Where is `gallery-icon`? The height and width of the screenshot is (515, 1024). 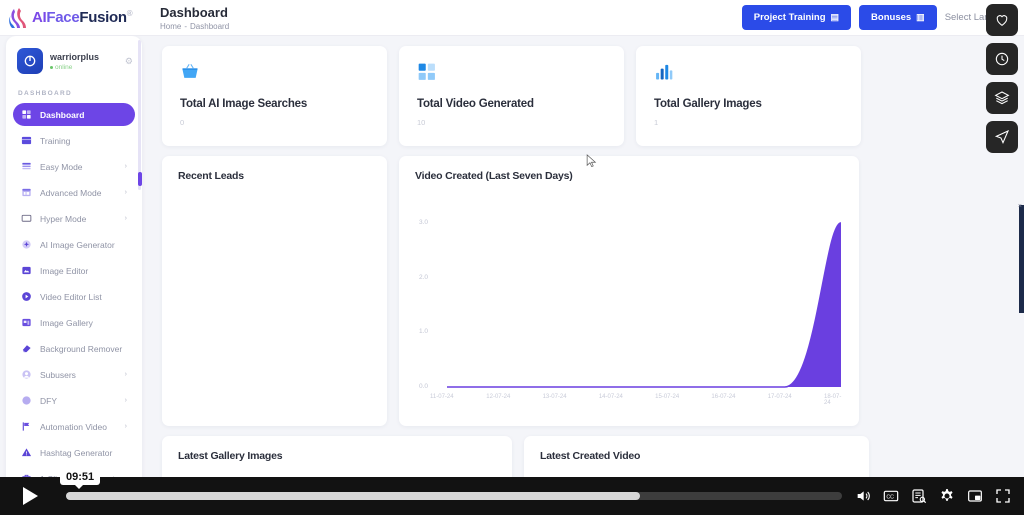
gallery-icon is located at coordinates (26, 322).